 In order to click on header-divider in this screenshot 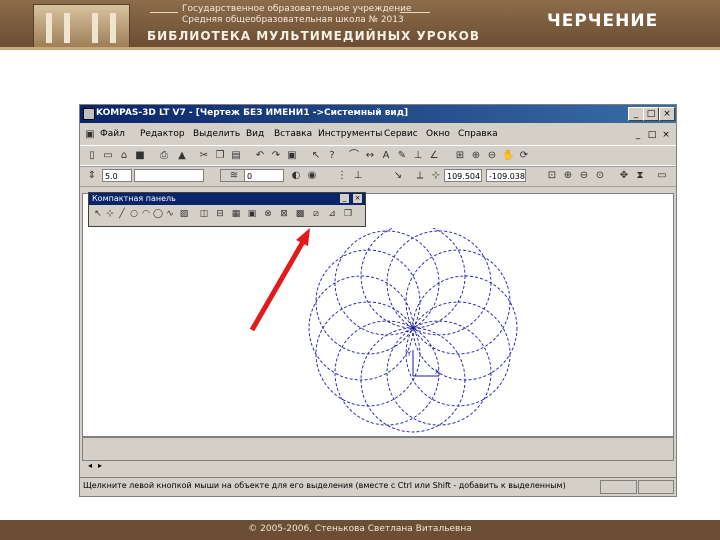, I will do `click(360, 48)`.